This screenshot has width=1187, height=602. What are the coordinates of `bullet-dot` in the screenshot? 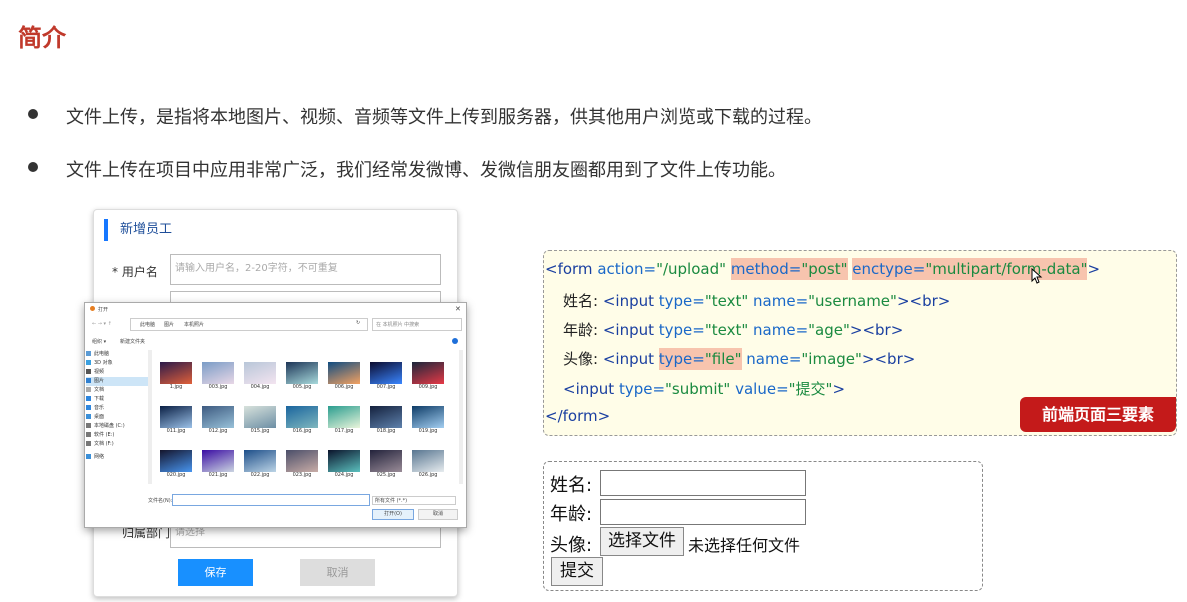 It's located at (33, 114).